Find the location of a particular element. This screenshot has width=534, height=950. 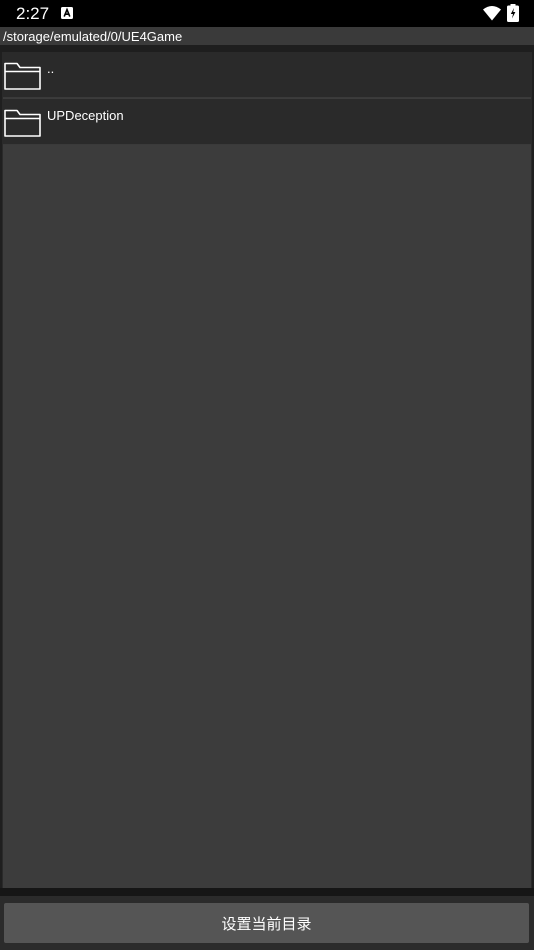

path-bar: /storage/emulated/0/UE4Game is located at coordinates (267, 36).